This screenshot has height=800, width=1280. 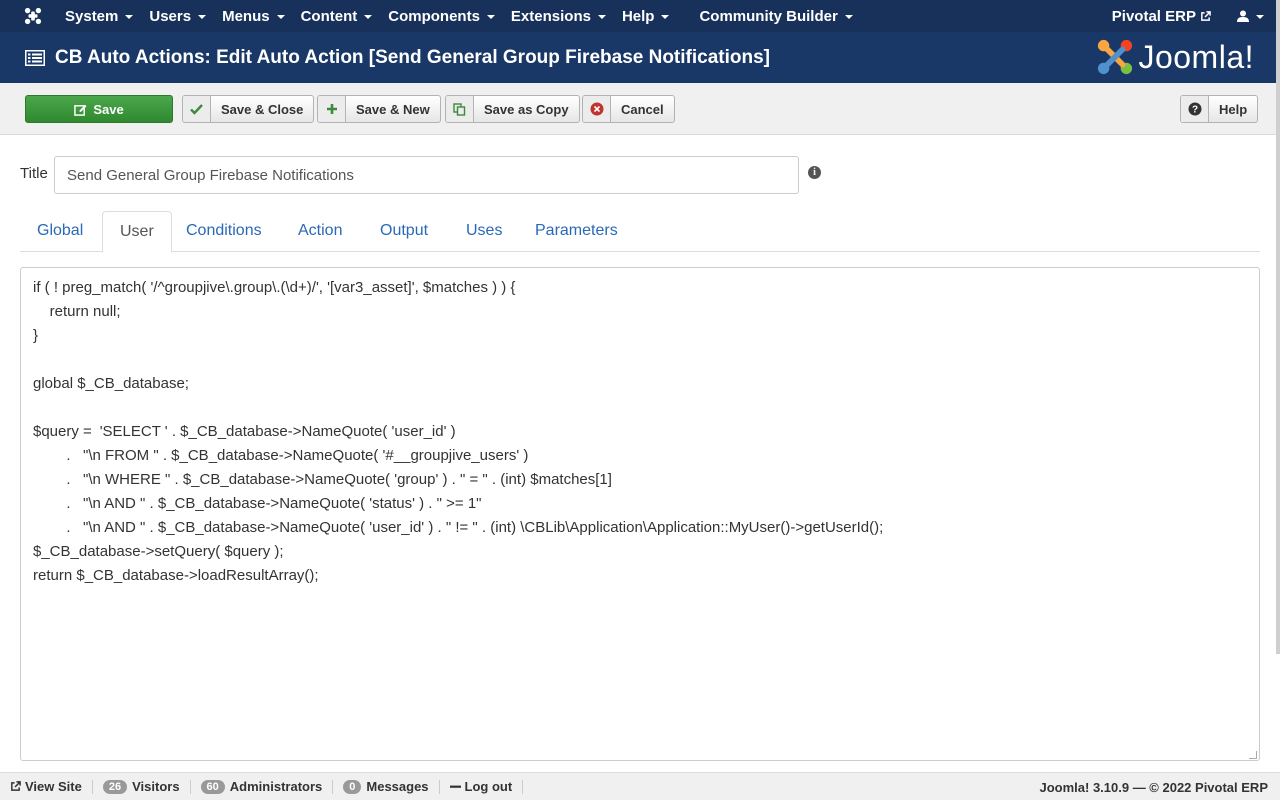 What do you see at coordinates (484, 231) in the screenshot?
I see `tab-uses: Uses` at bounding box center [484, 231].